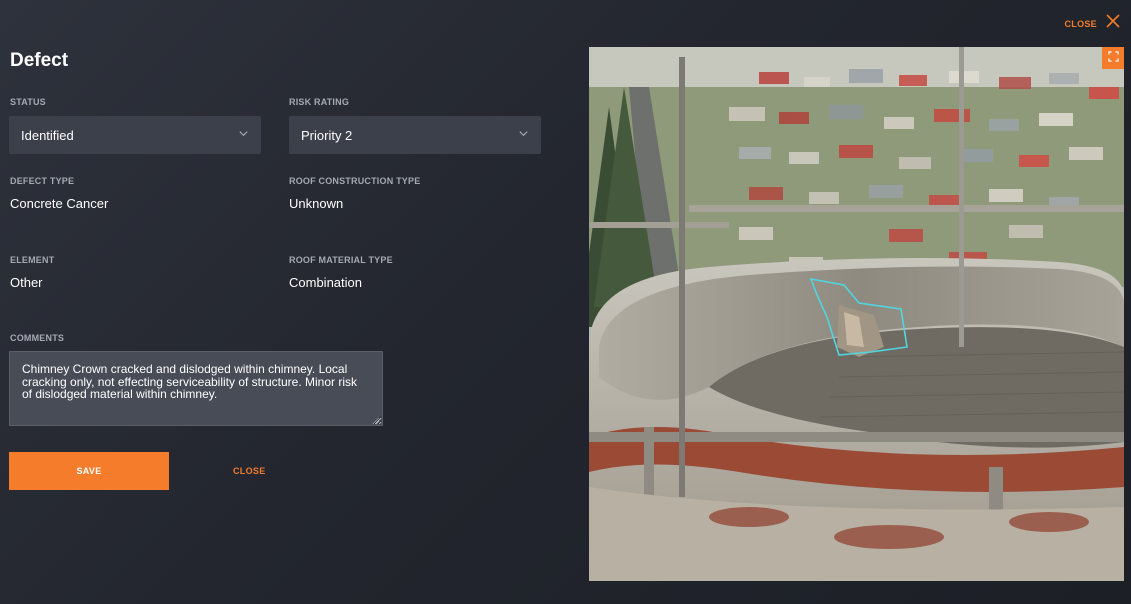  Describe the element at coordinates (47, 135) in the screenshot. I see `status-value: Identified` at that location.